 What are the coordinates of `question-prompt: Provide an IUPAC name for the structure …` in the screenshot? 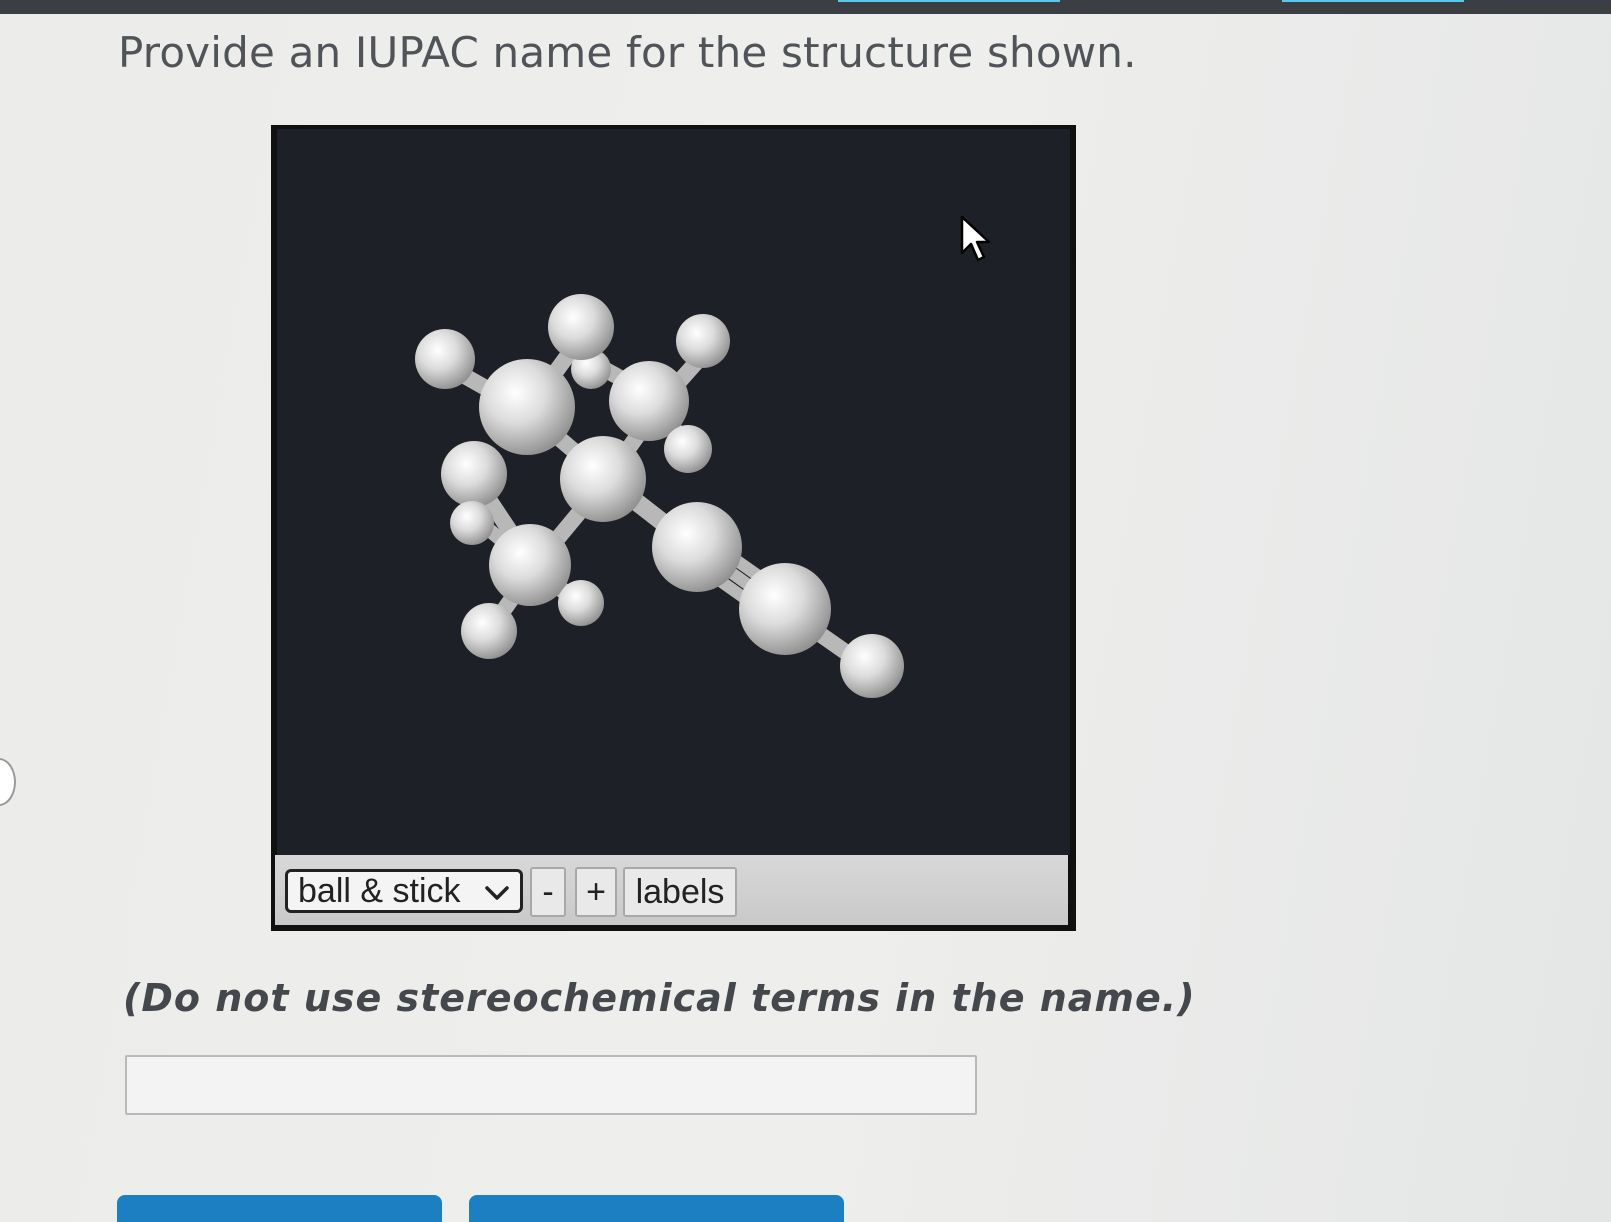 It's located at (627, 52).